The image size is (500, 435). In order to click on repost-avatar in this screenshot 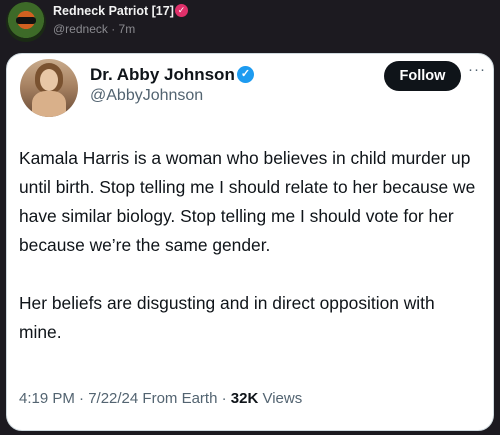, I will do `click(26, 22)`.